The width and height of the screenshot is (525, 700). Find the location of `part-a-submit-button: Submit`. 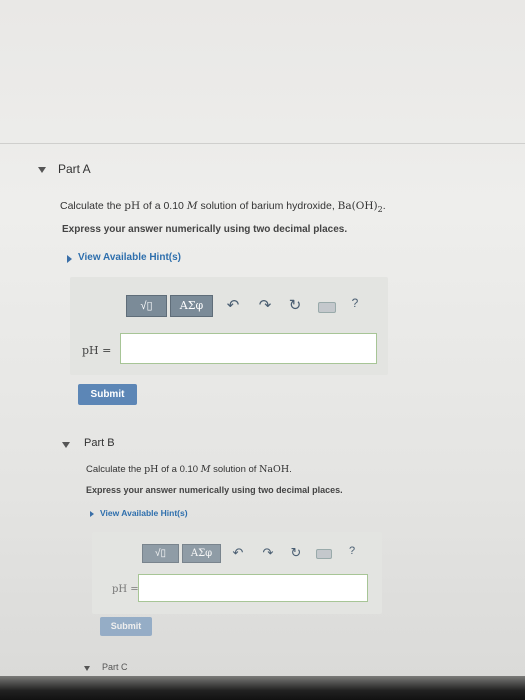

part-a-submit-button: Submit is located at coordinates (107, 394).